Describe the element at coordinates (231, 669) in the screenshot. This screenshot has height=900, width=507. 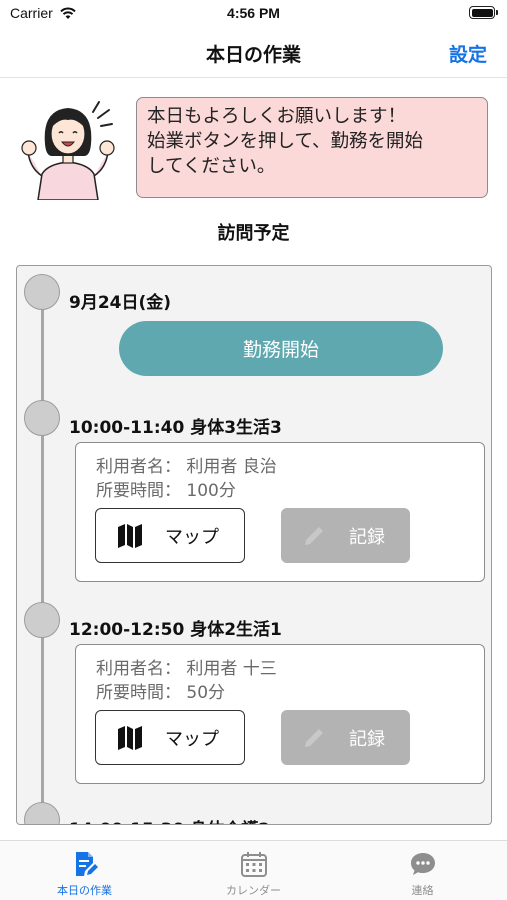
I see `user-name-value: 利用者 十三` at that location.